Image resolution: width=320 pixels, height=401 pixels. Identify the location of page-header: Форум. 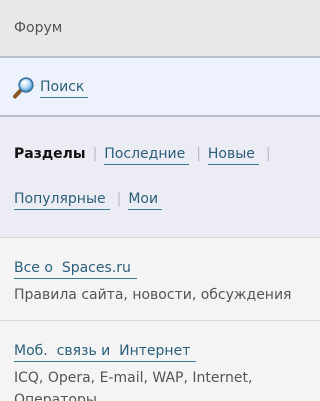
(160, 29).